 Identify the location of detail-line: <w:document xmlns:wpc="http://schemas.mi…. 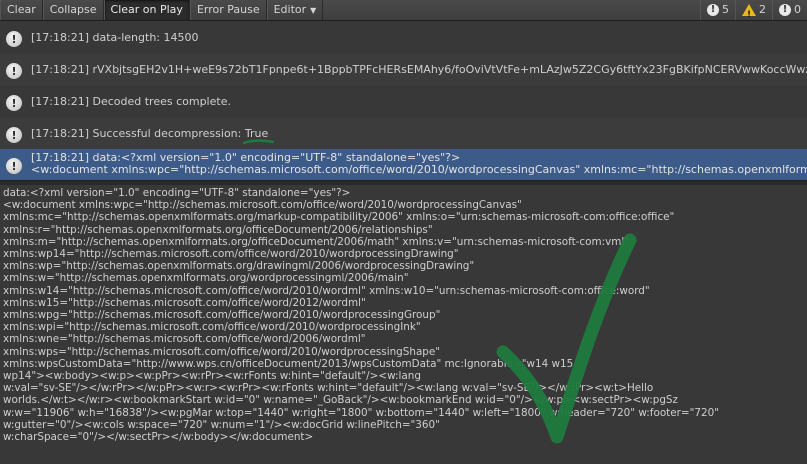
(262, 205).